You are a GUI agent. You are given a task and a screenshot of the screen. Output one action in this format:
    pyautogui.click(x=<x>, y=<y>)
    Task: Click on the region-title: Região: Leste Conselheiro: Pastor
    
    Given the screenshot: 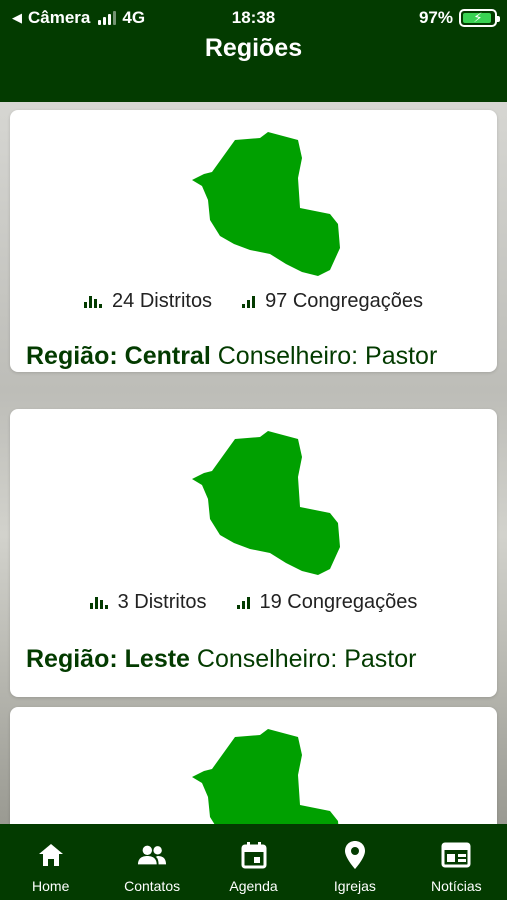 What is the action you would take?
    pyautogui.click(x=221, y=659)
    